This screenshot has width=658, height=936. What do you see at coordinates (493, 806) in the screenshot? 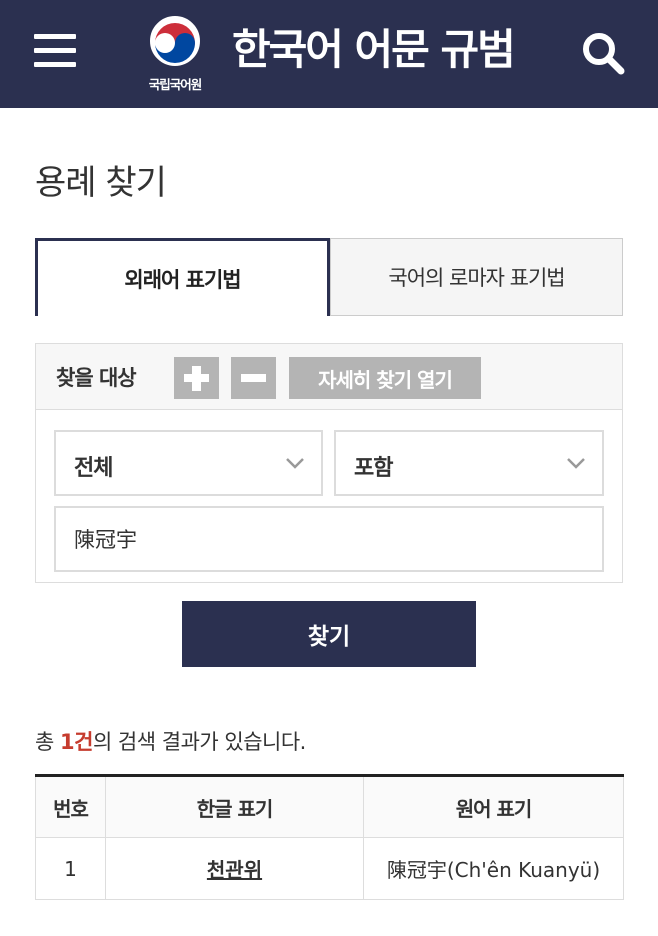
I see `column-header-original: 원어 표기` at bounding box center [493, 806].